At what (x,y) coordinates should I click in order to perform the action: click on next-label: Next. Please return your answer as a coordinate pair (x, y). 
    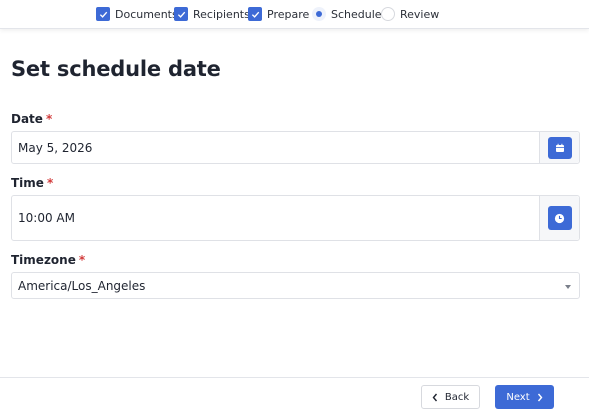
    Looking at the image, I should click on (518, 397).